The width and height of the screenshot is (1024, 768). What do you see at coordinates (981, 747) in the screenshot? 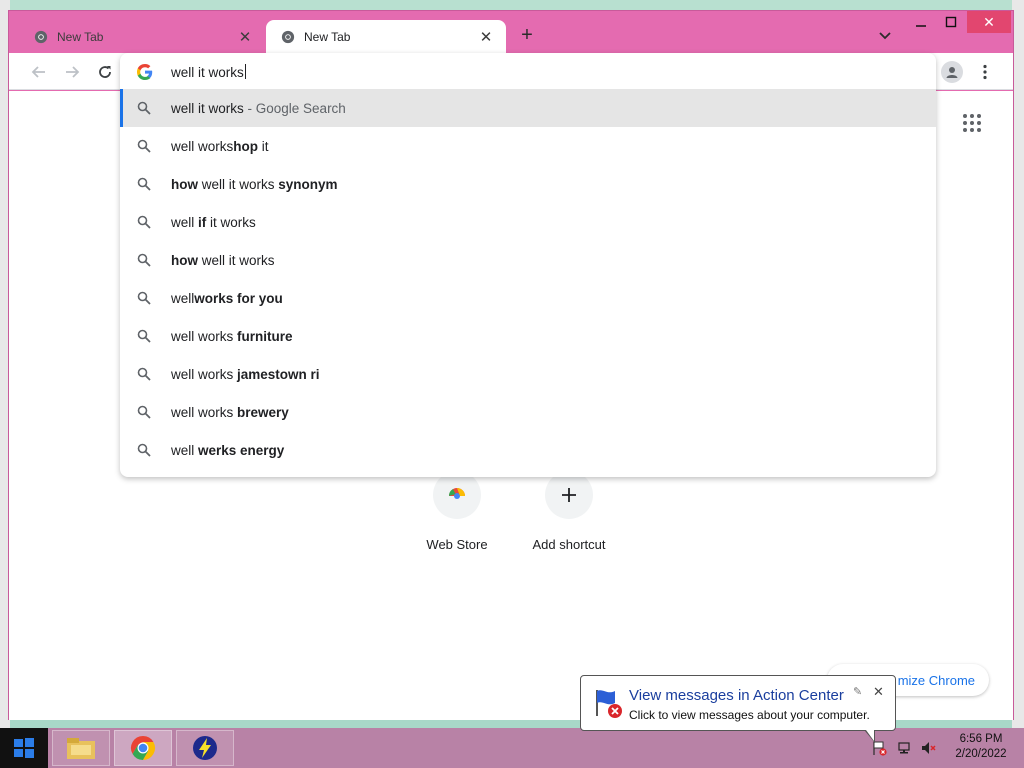
I see `taskbar-clock: 6:56 PM 2/20/2022` at bounding box center [981, 747].